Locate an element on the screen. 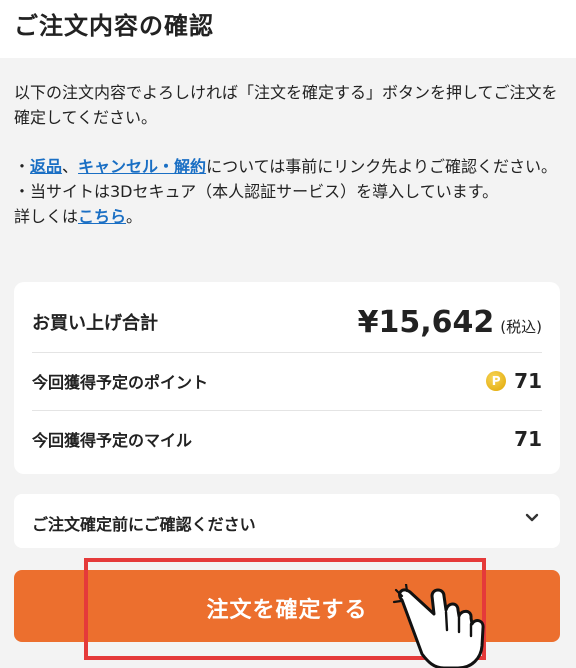 The width and height of the screenshot is (576, 668). notice-details-line: 詳しくはこちら。 is located at coordinates (78, 216).